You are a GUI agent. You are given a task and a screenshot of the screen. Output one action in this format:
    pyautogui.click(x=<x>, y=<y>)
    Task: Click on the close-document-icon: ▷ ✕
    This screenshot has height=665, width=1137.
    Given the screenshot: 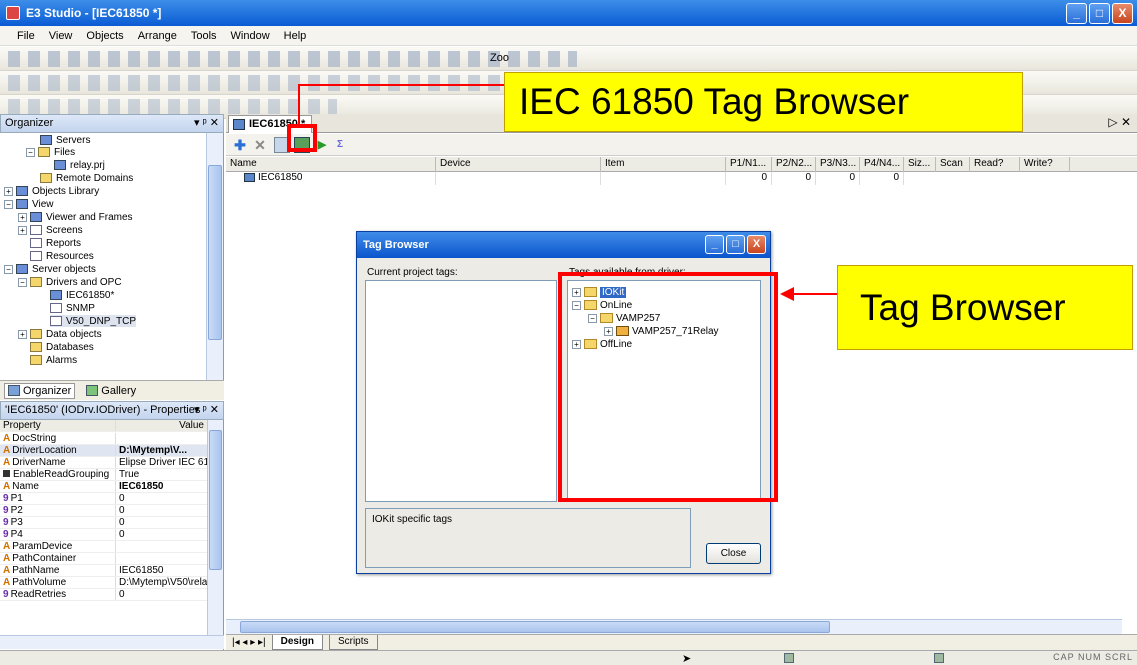 What is the action you would take?
    pyautogui.click(x=1119, y=122)
    